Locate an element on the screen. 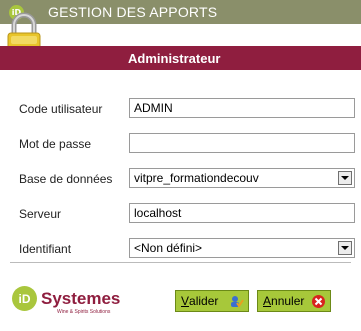 Image resolution: width=361 pixels, height=331 pixels. annuler-button: Annuler is located at coordinates (294, 301).